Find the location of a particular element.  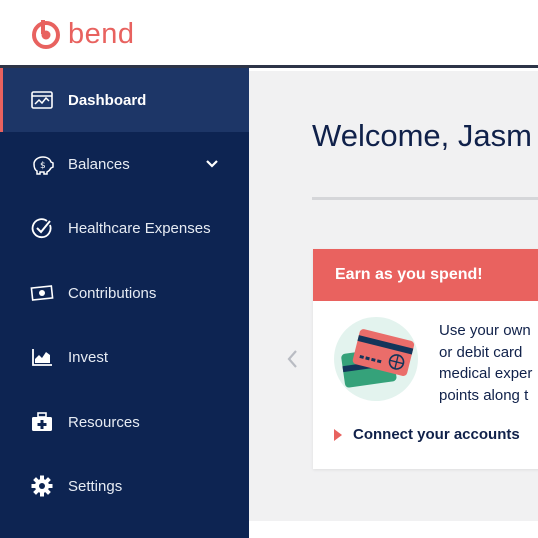

sidebar-item-label: Invest is located at coordinates (88, 357).